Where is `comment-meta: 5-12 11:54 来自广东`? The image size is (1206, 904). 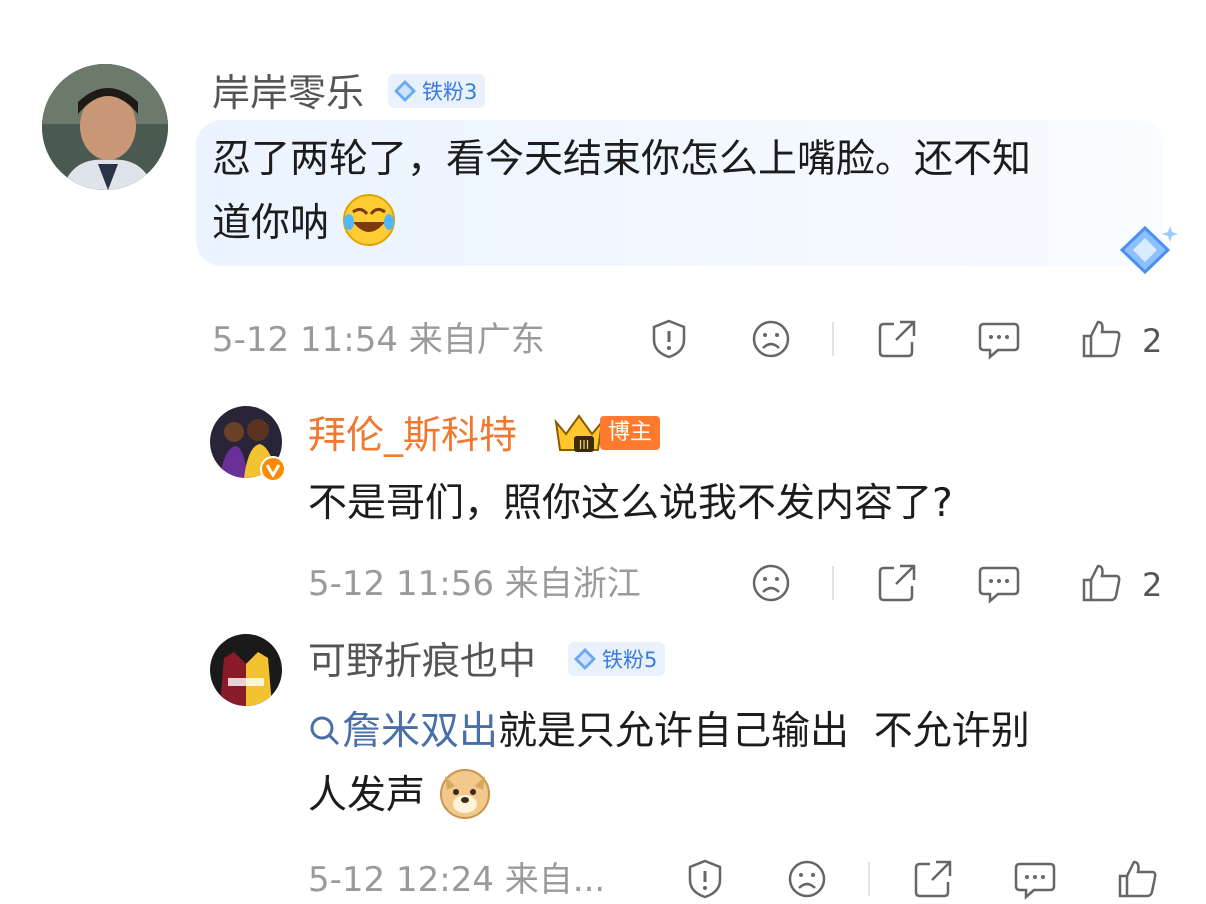 comment-meta: 5-12 11:54 来自广东 is located at coordinates (378, 340).